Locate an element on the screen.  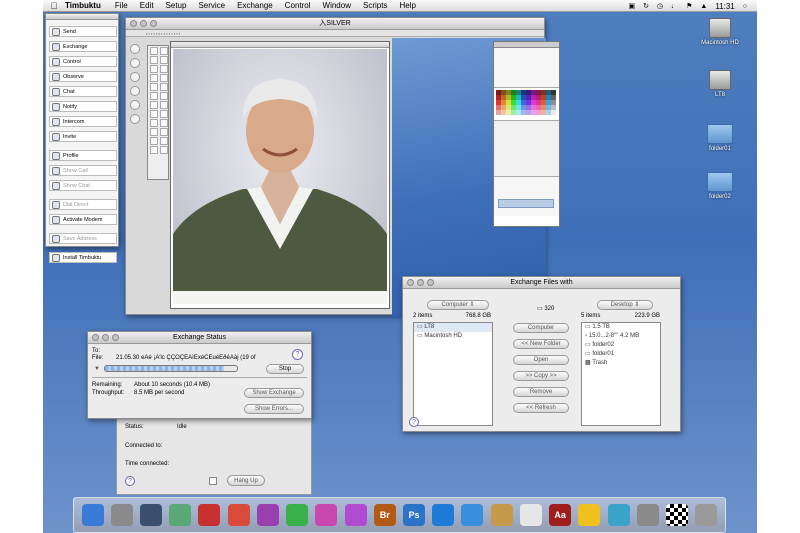
bluetooth-icon: ▲ is located at coordinates (703, 6).